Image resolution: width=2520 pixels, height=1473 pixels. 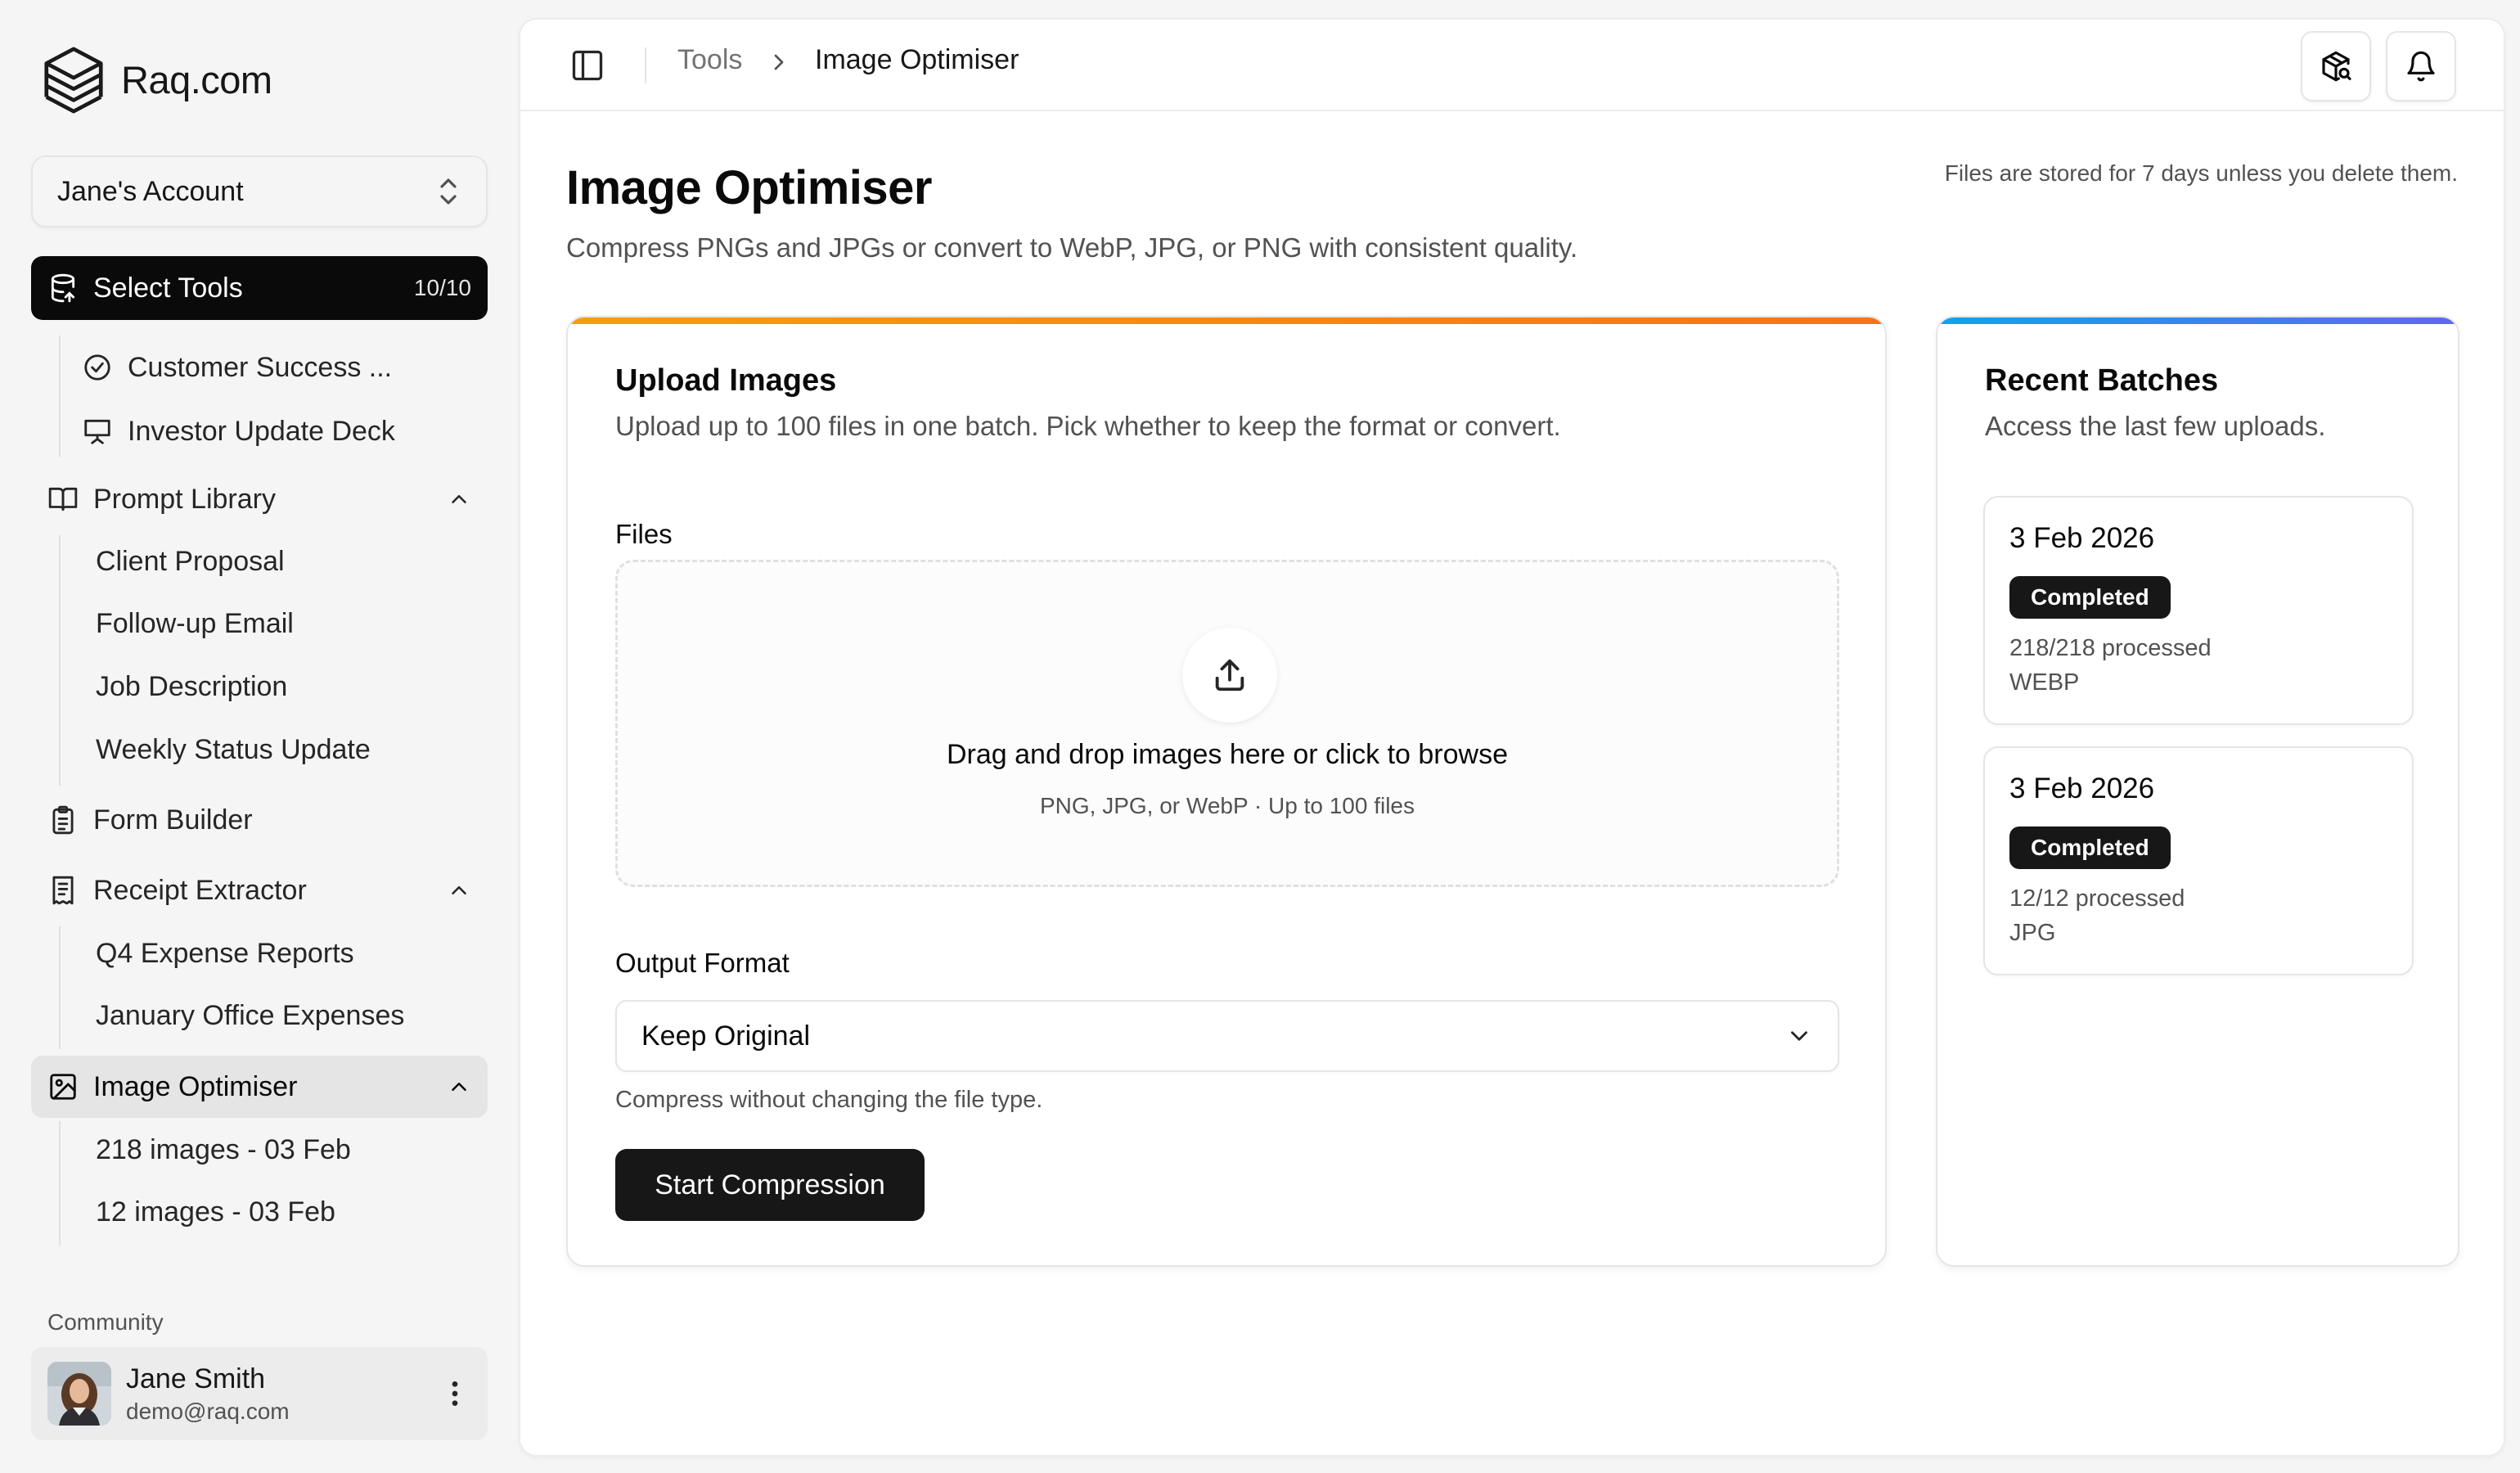 What do you see at coordinates (1227, 1036) in the screenshot?
I see `output-format-select: Keep Original` at bounding box center [1227, 1036].